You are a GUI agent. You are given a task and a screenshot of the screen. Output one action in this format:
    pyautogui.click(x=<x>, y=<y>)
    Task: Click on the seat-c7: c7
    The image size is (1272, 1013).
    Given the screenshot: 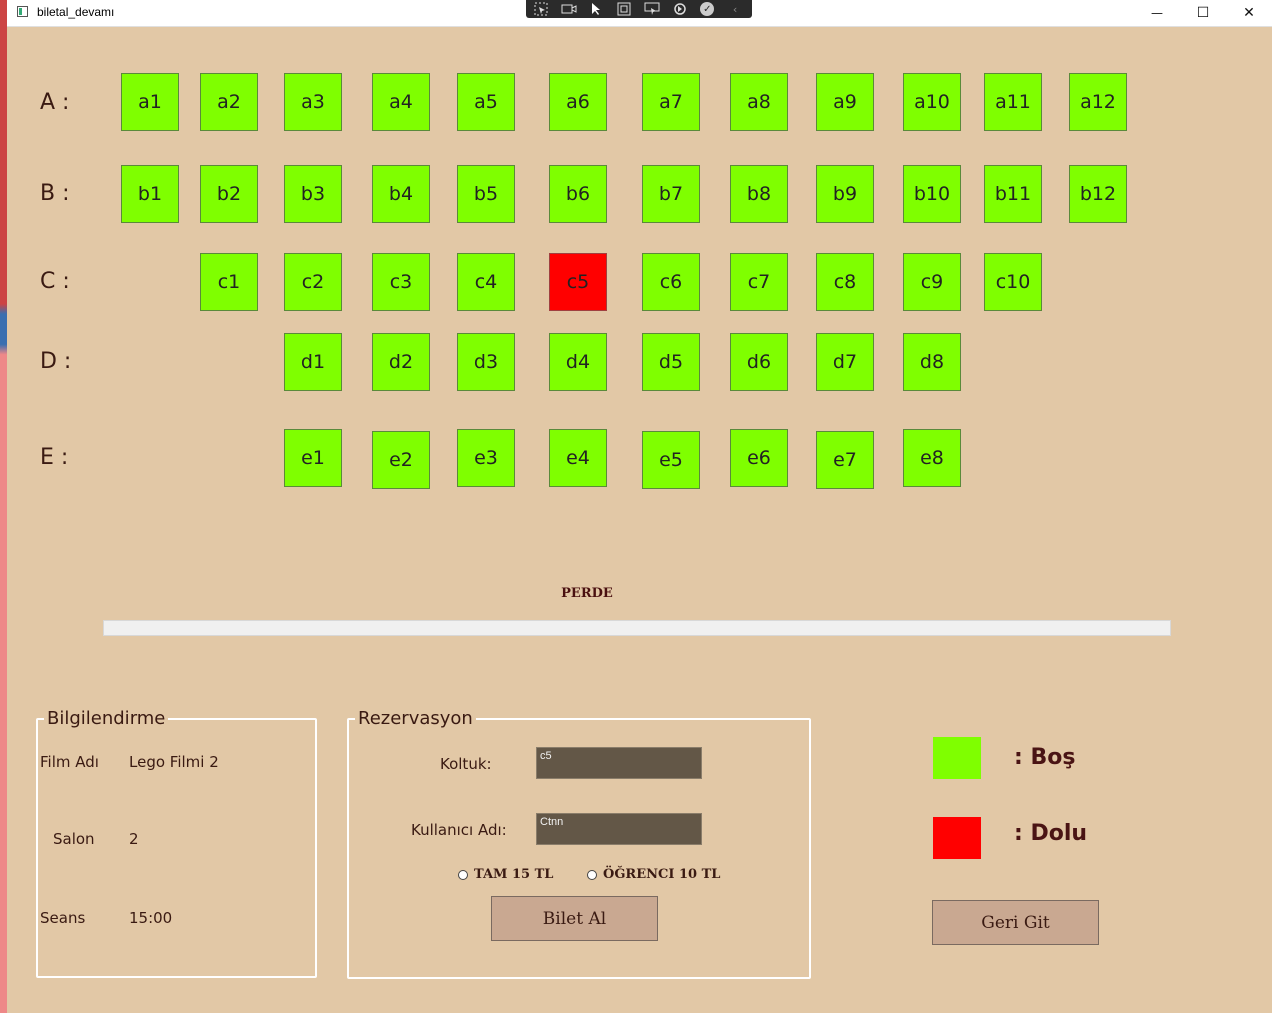 What is the action you would take?
    pyautogui.click(x=759, y=282)
    